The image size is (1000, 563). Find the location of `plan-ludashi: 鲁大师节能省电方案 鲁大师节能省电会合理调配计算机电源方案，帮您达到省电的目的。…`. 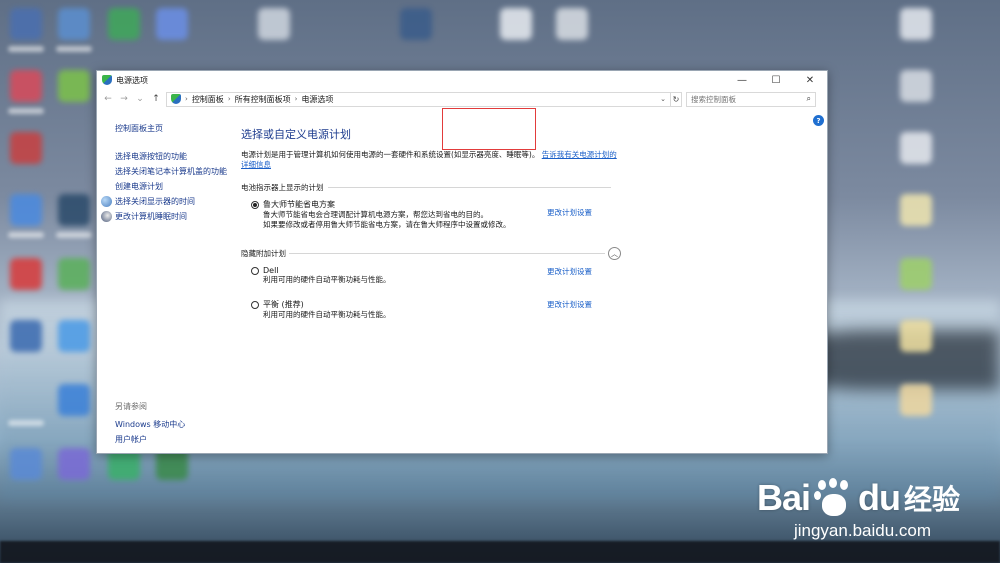

plan-ludashi: 鲁大师节能省电方案 鲁大师节能省电会合理调配计算机电源方案，帮您达到省电的目的。… is located at coordinates (426, 214).